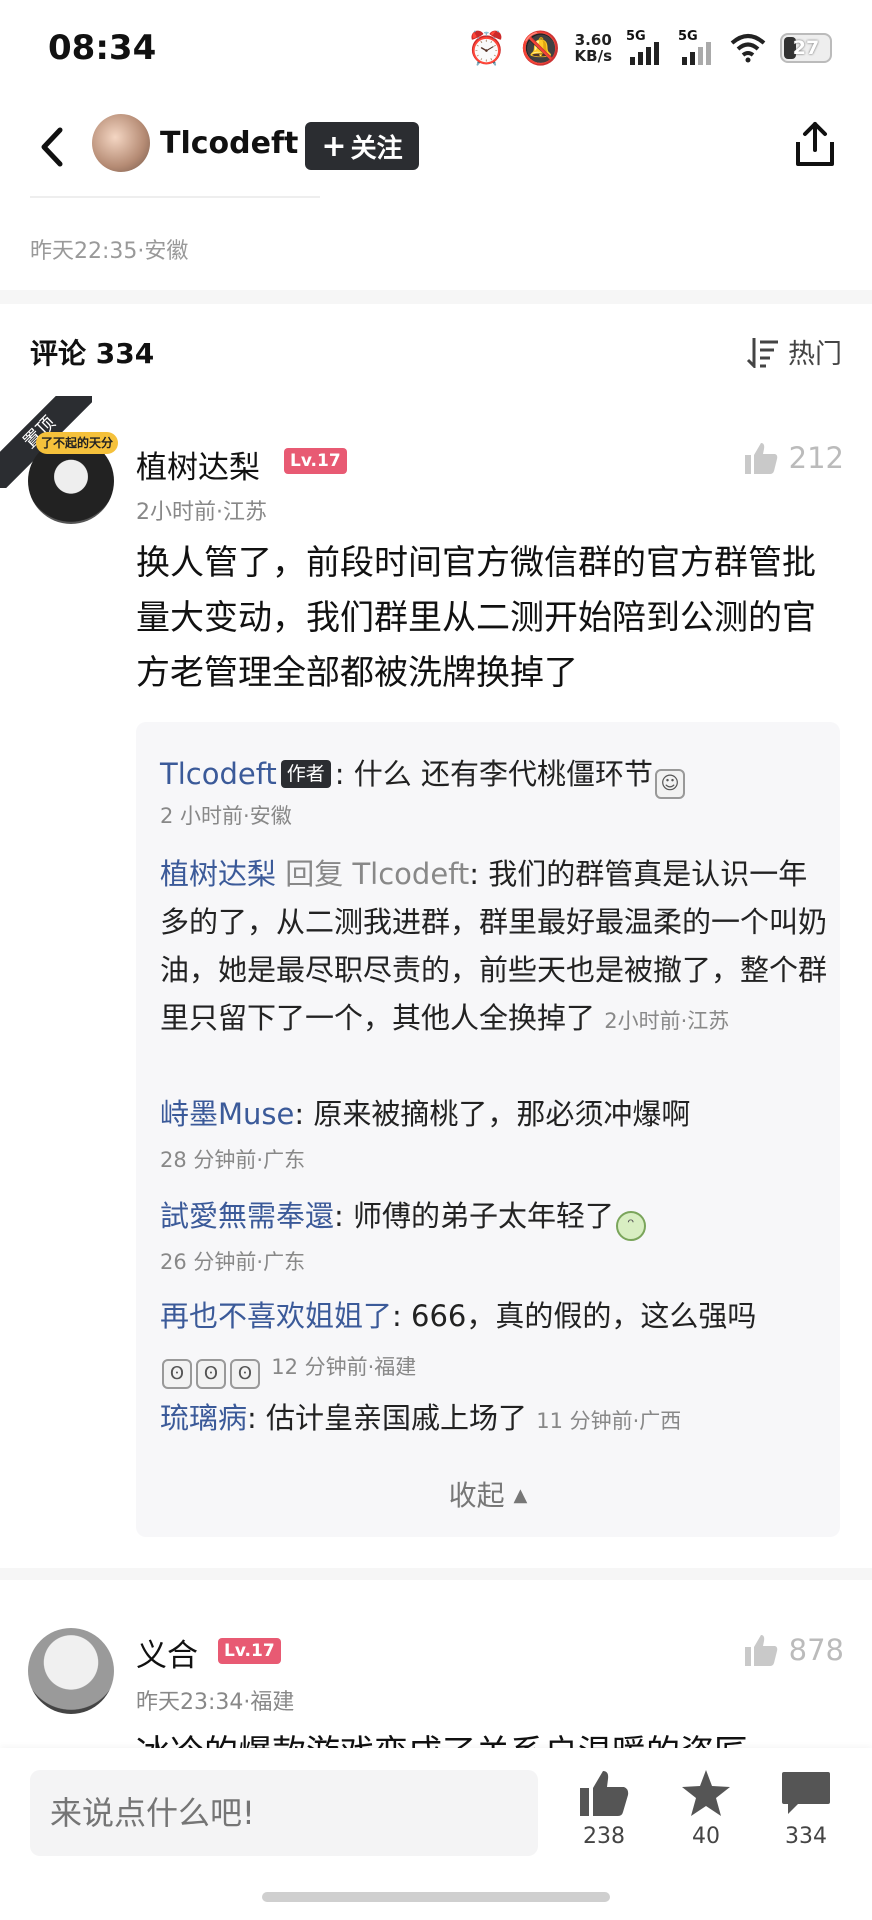  Describe the element at coordinates (436, 350) in the screenshot. I see `comments-header: 评论 334 热门` at that location.